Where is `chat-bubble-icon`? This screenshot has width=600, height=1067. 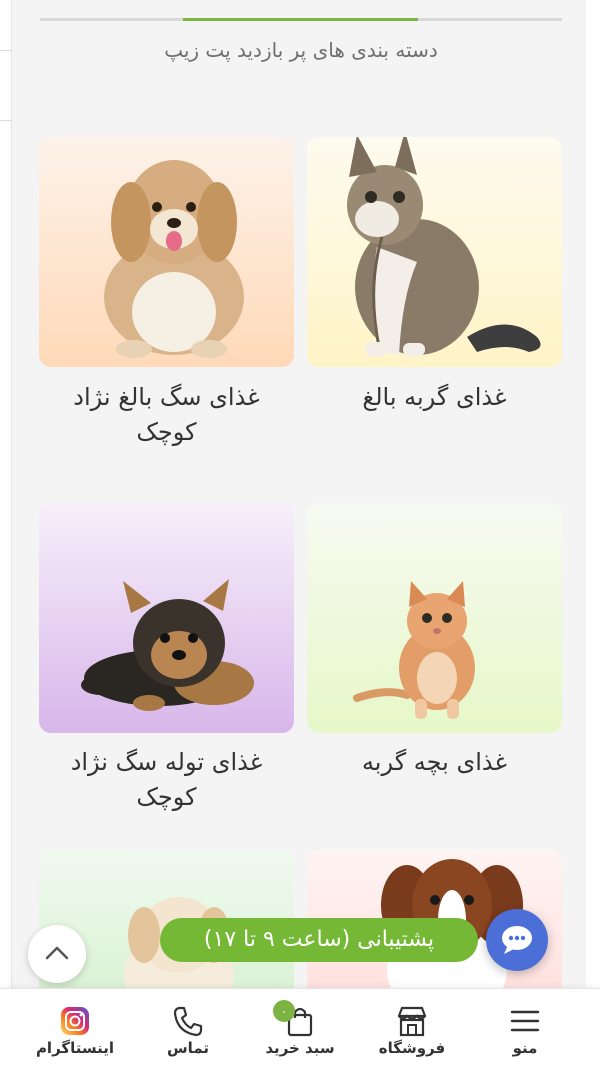 chat-bubble-icon is located at coordinates (517, 940).